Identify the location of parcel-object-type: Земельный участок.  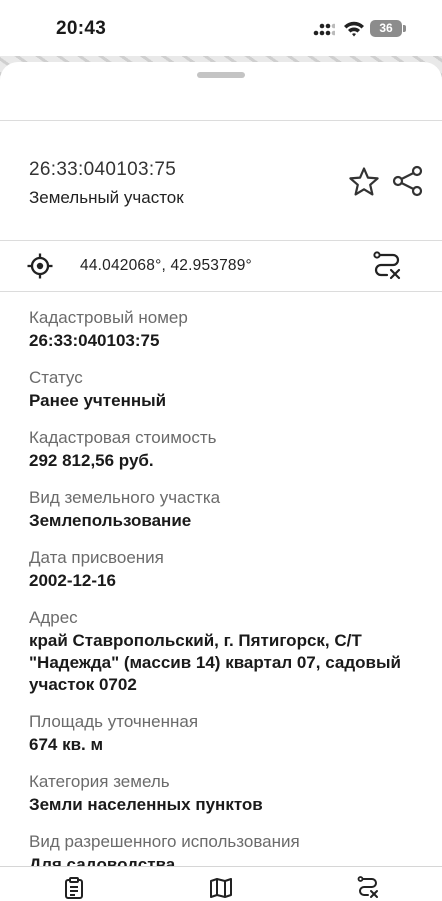
(106, 197).